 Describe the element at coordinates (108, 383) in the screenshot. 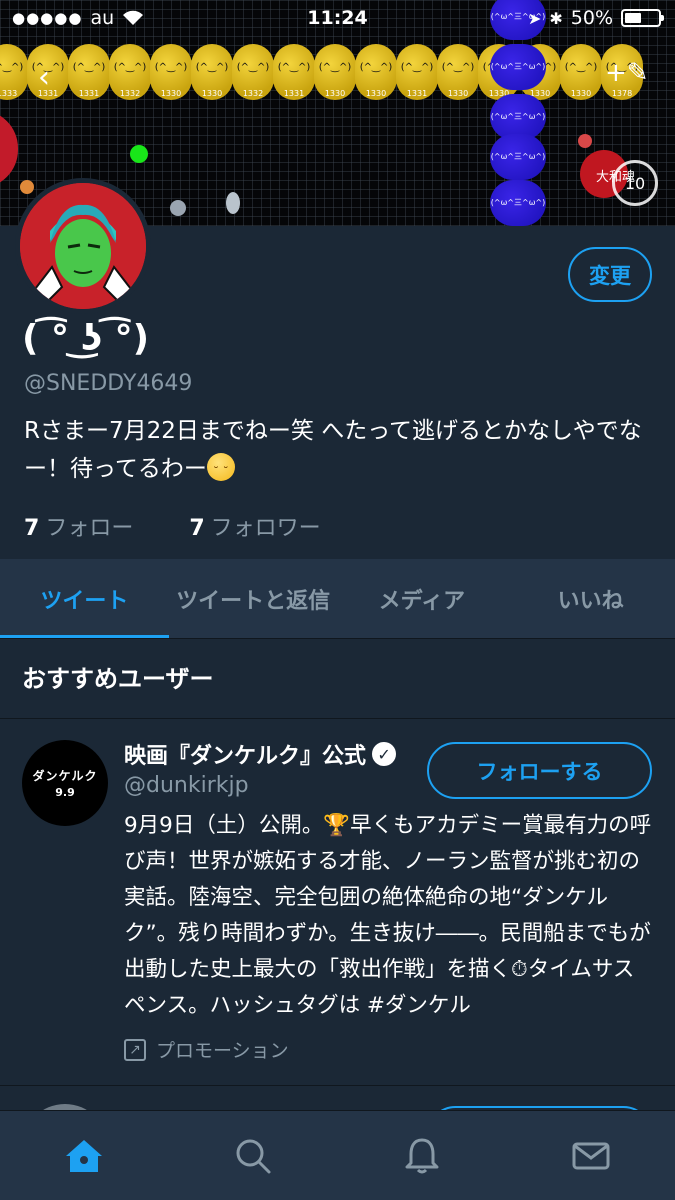

I see `profile-handle: @SNEDDY4649` at that location.